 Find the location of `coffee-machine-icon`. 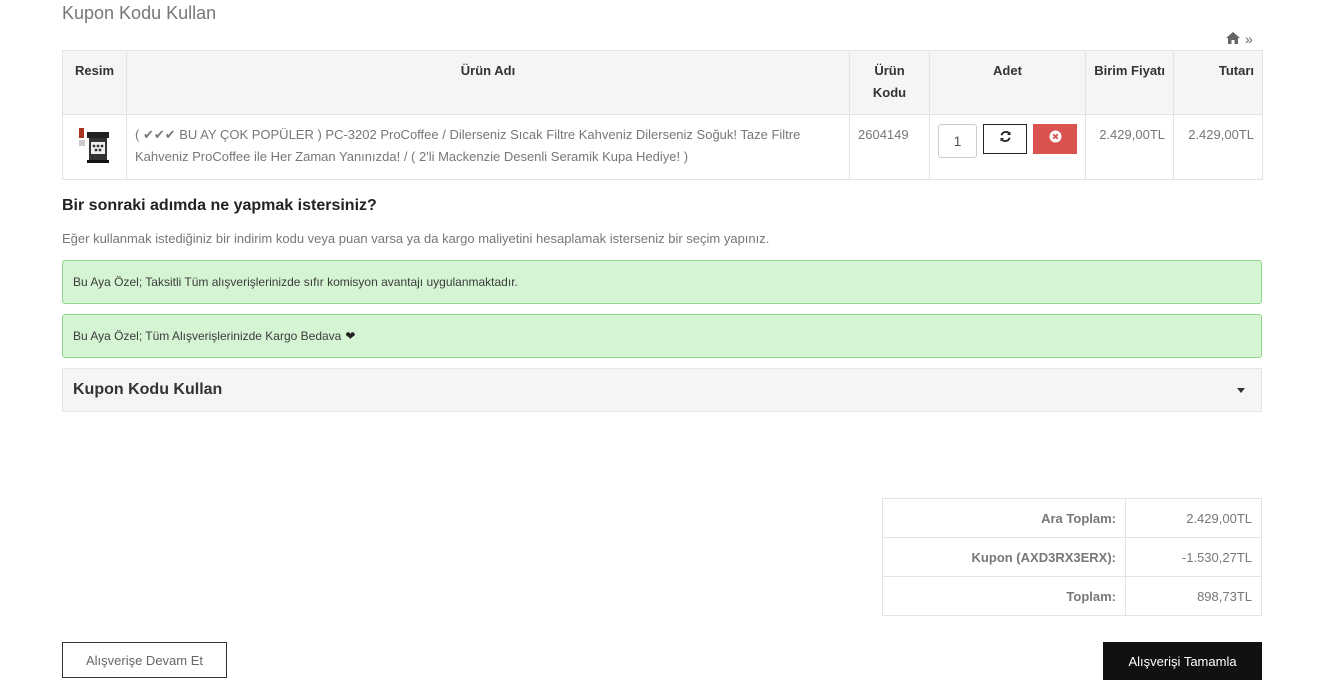

coffee-machine-icon is located at coordinates (95, 146).